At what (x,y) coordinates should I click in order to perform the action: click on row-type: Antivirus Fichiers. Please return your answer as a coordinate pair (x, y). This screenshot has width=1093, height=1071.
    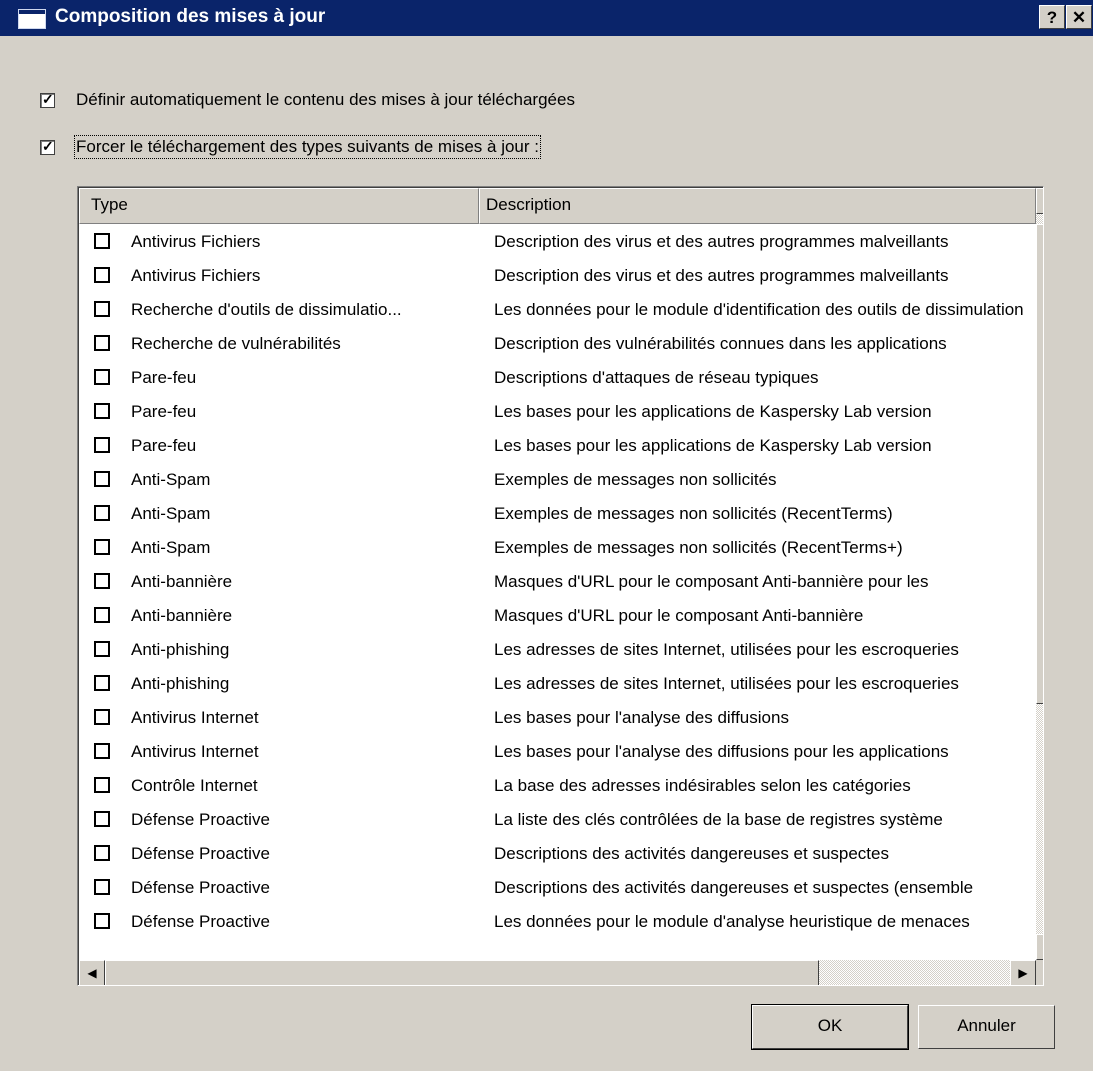
    Looking at the image, I should click on (196, 241).